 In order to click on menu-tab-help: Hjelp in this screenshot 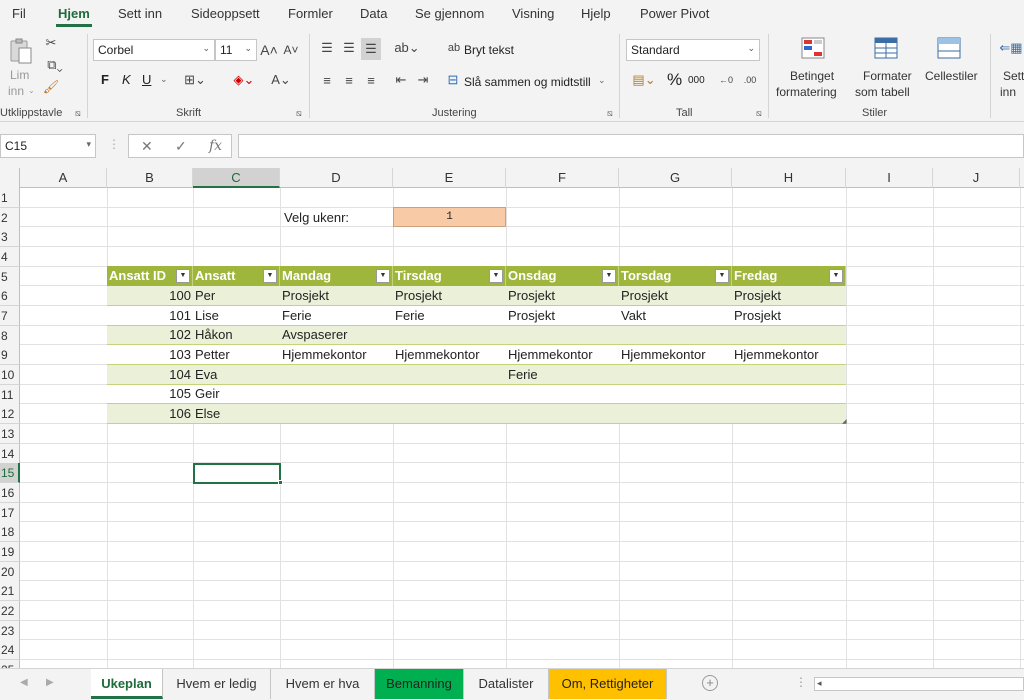, I will do `click(596, 13)`.